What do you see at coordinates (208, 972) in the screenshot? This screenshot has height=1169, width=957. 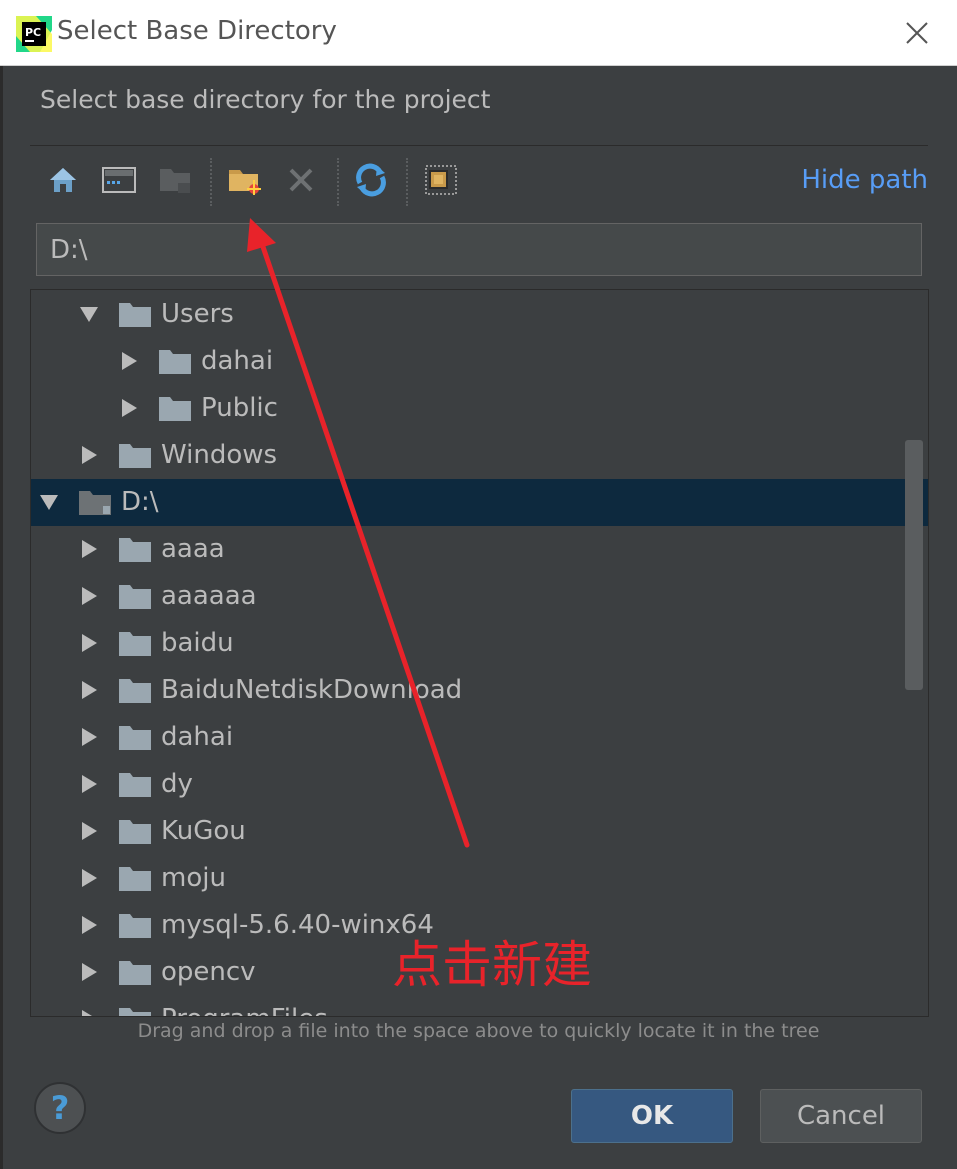 I see `tree-row-label: opencv` at bounding box center [208, 972].